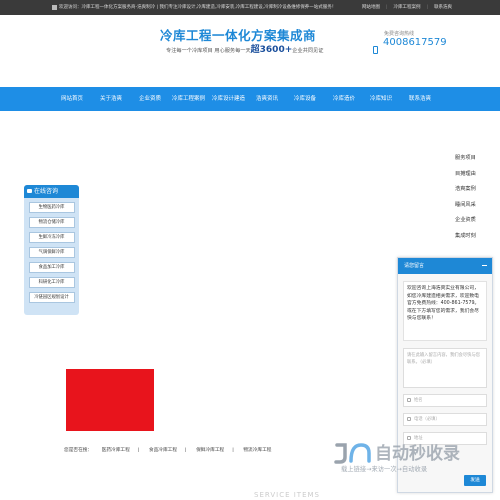  Describe the element at coordinates (116, 450) in the screenshot. I see `suggestion-link: 医药冷库工程` at that location.